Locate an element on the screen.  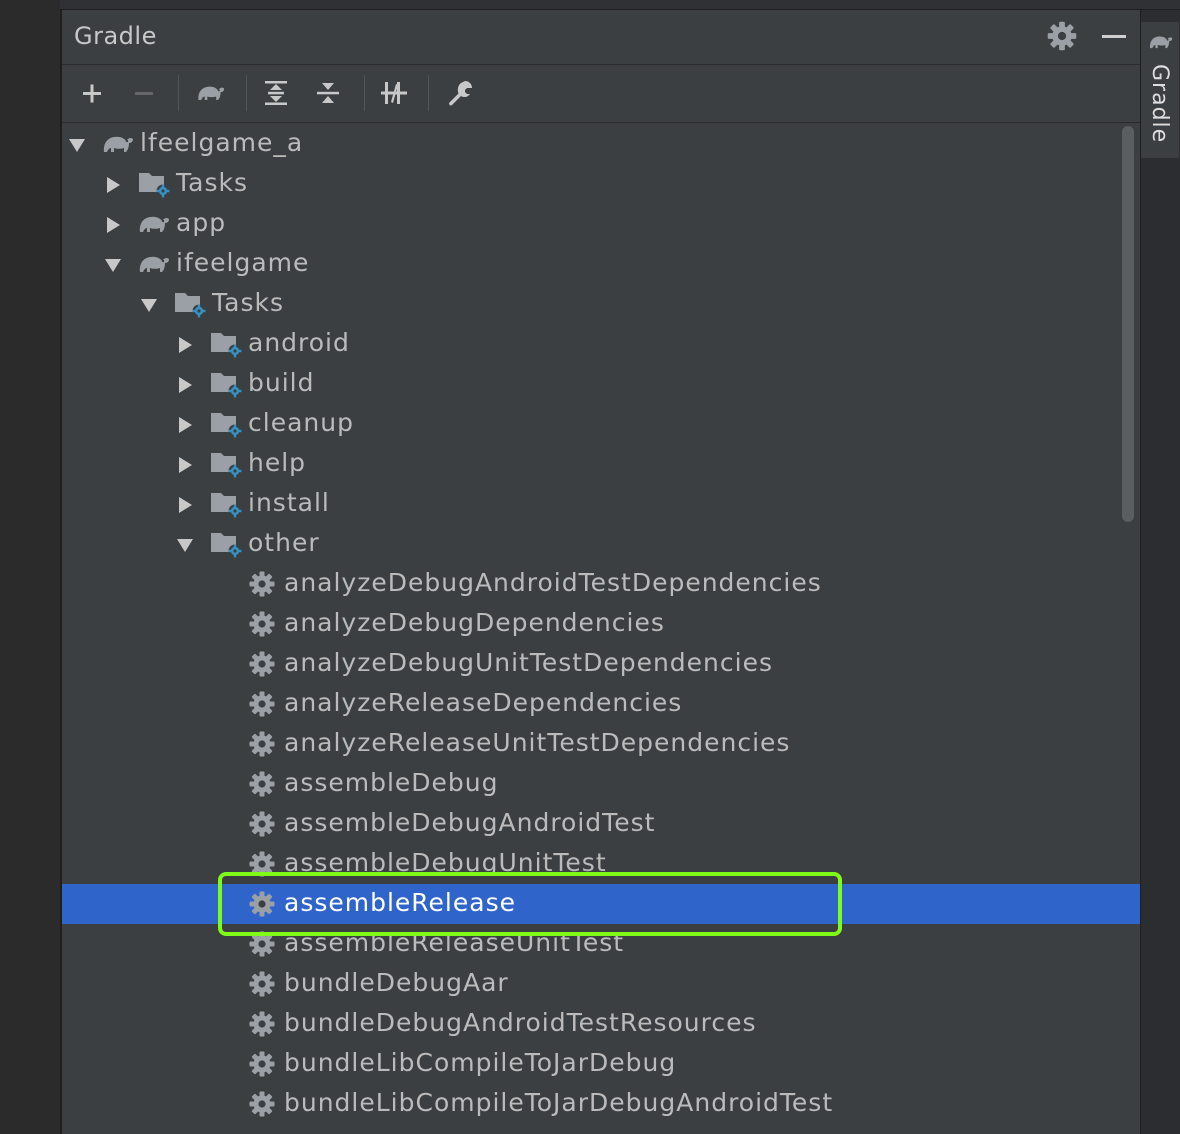
task-row: assembleReleaseUnitTest is located at coordinates (601, 944).